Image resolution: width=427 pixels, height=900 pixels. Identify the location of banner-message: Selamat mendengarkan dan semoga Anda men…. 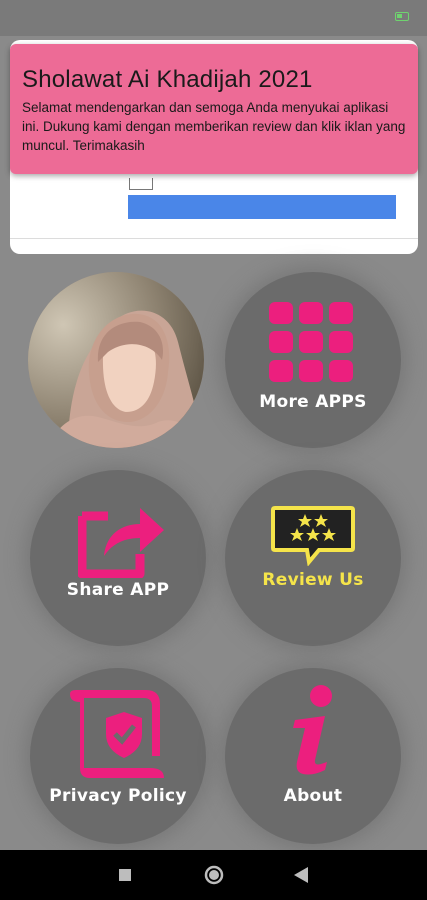
(214, 126).